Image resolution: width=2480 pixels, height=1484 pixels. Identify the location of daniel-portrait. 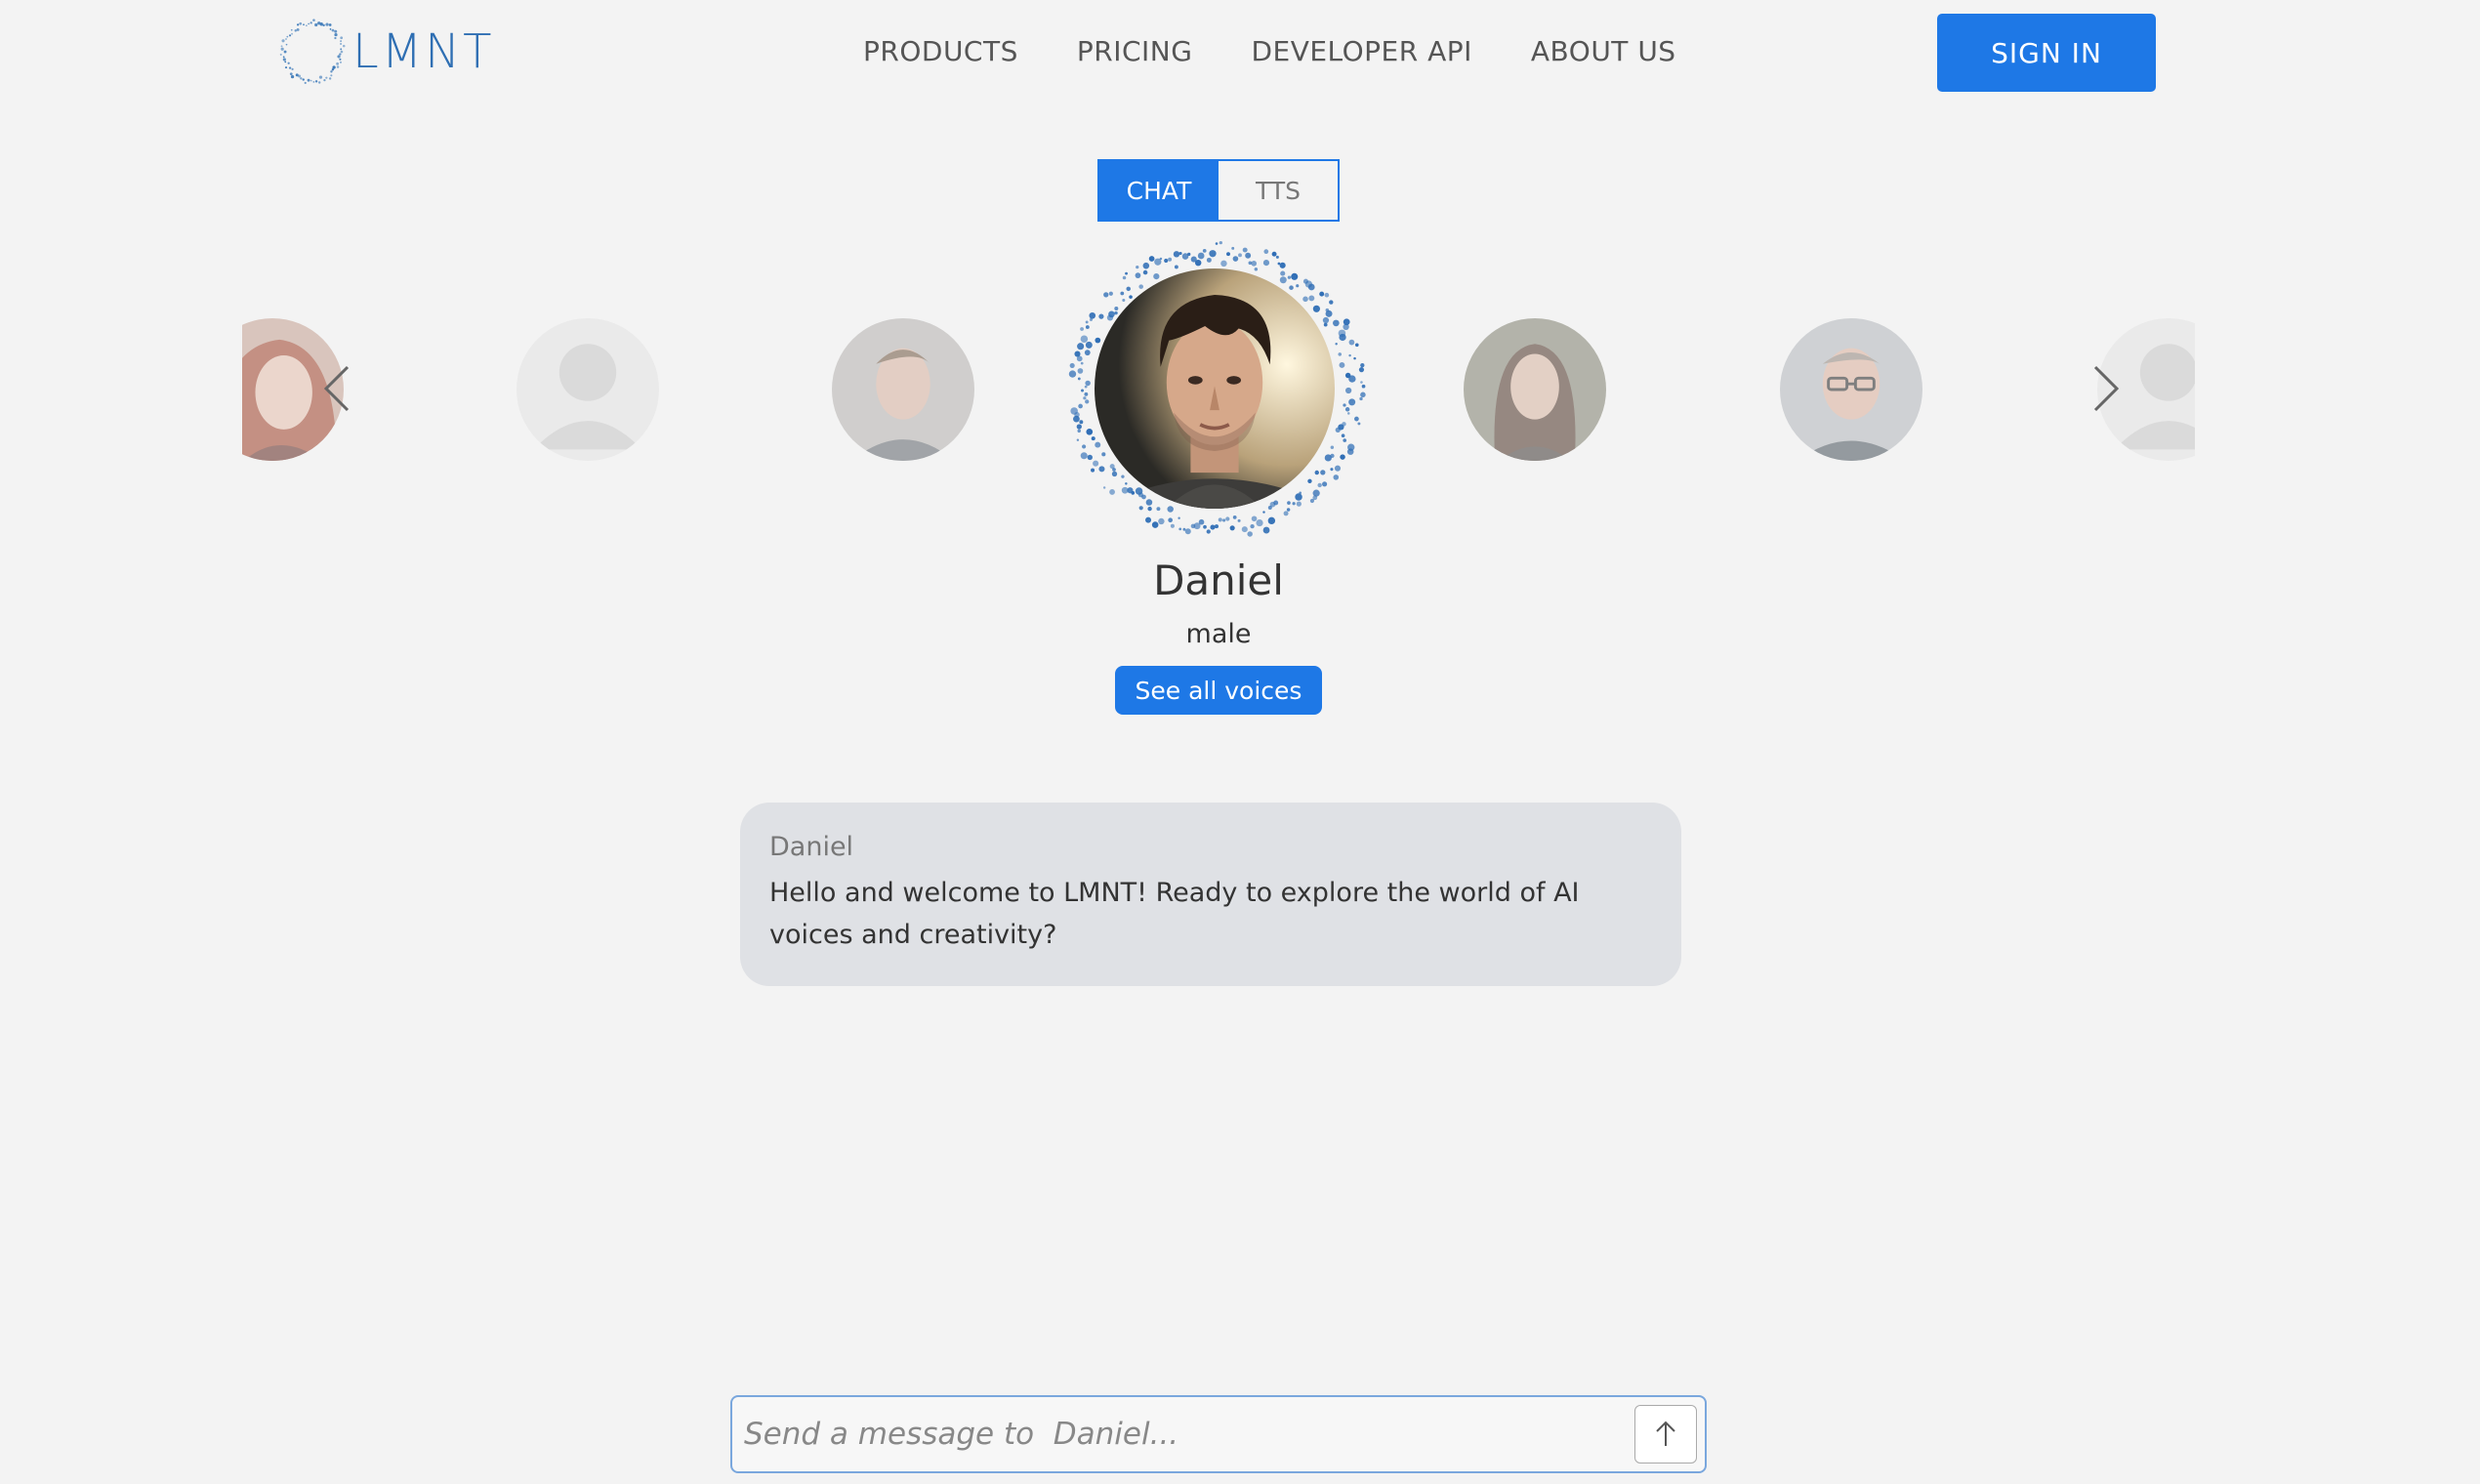
(1215, 389).